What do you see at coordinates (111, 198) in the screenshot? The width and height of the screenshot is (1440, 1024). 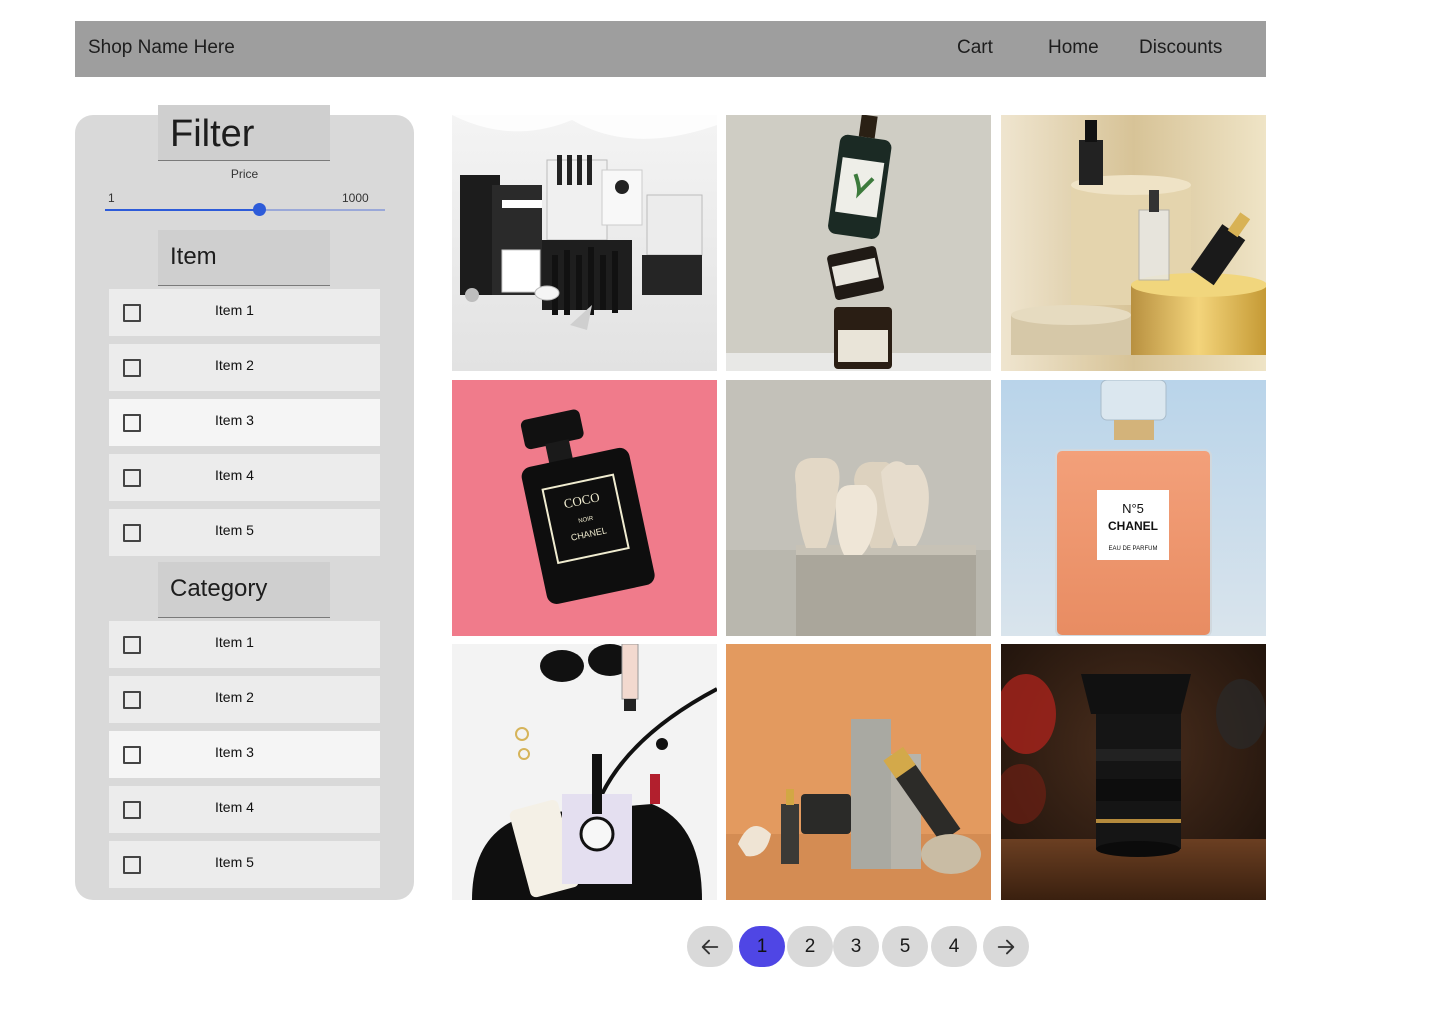 I see `price-min-label: 1` at bounding box center [111, 198].